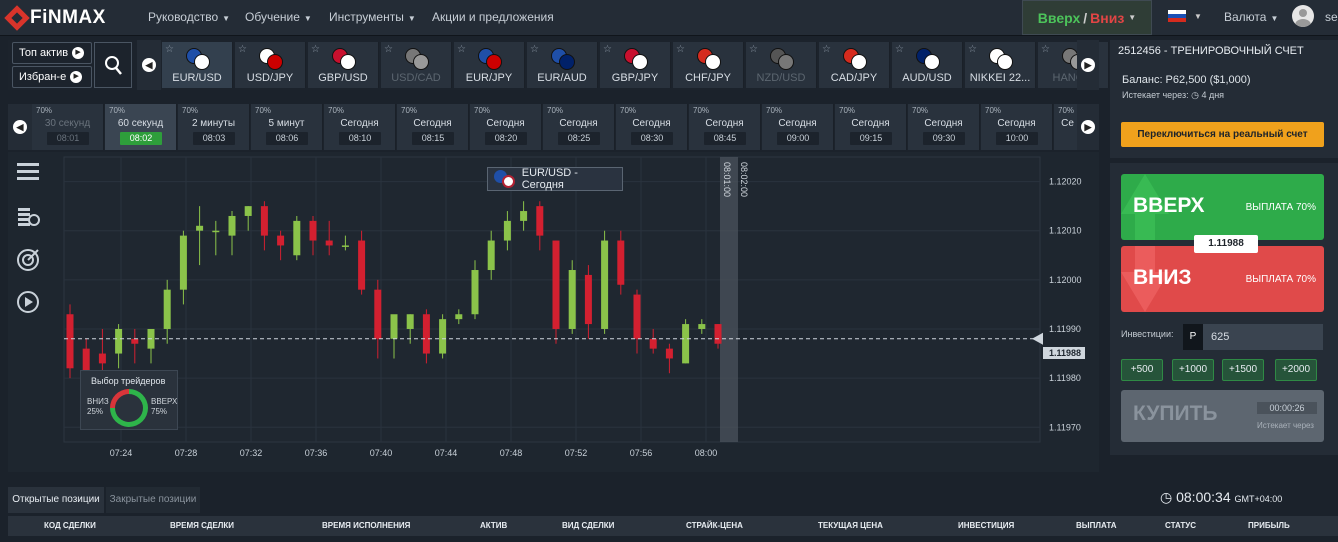 The width and height of the screenshot is (1338, 542). Describe the element at coordinates (706, 453) in the screenshot. I see `x-tick-label: 08:00` at that location.